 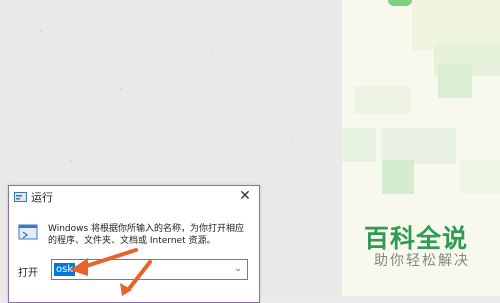 I want to click on close-button: ✕, so click(x=245, y=196).